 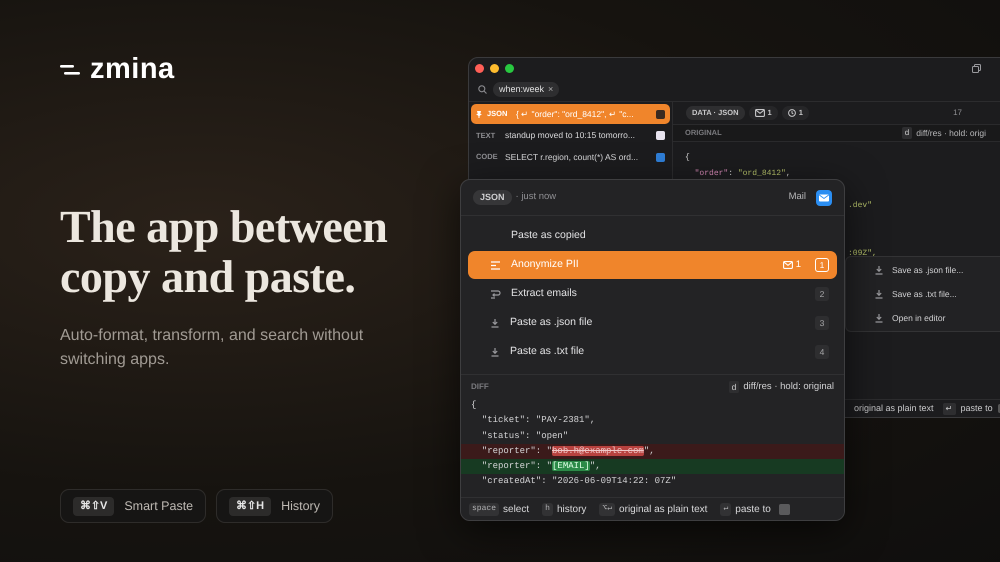 What do you see at coordinates (524, 435) in the screenshot?
I see `diff-line: "status": "open"` at bounding box center [524, 435].